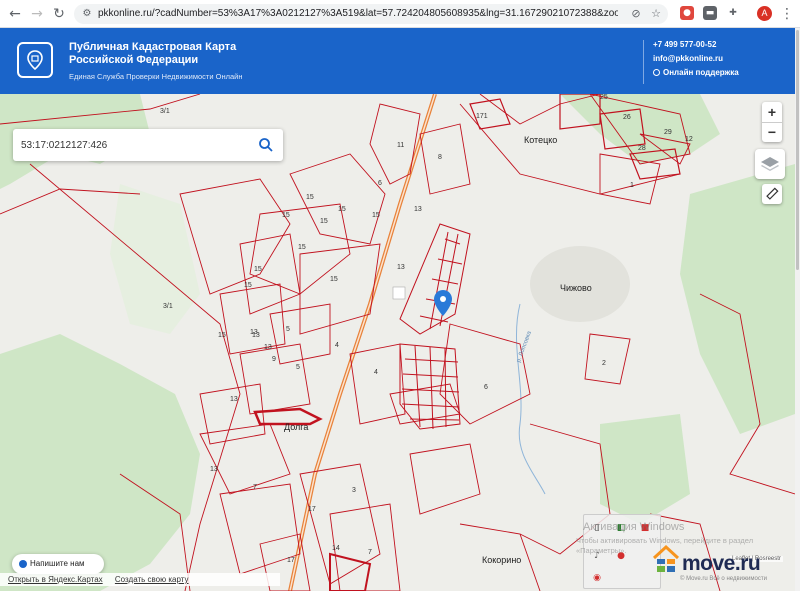  I want to click on chat-bubble-icon, so click(656, 72).